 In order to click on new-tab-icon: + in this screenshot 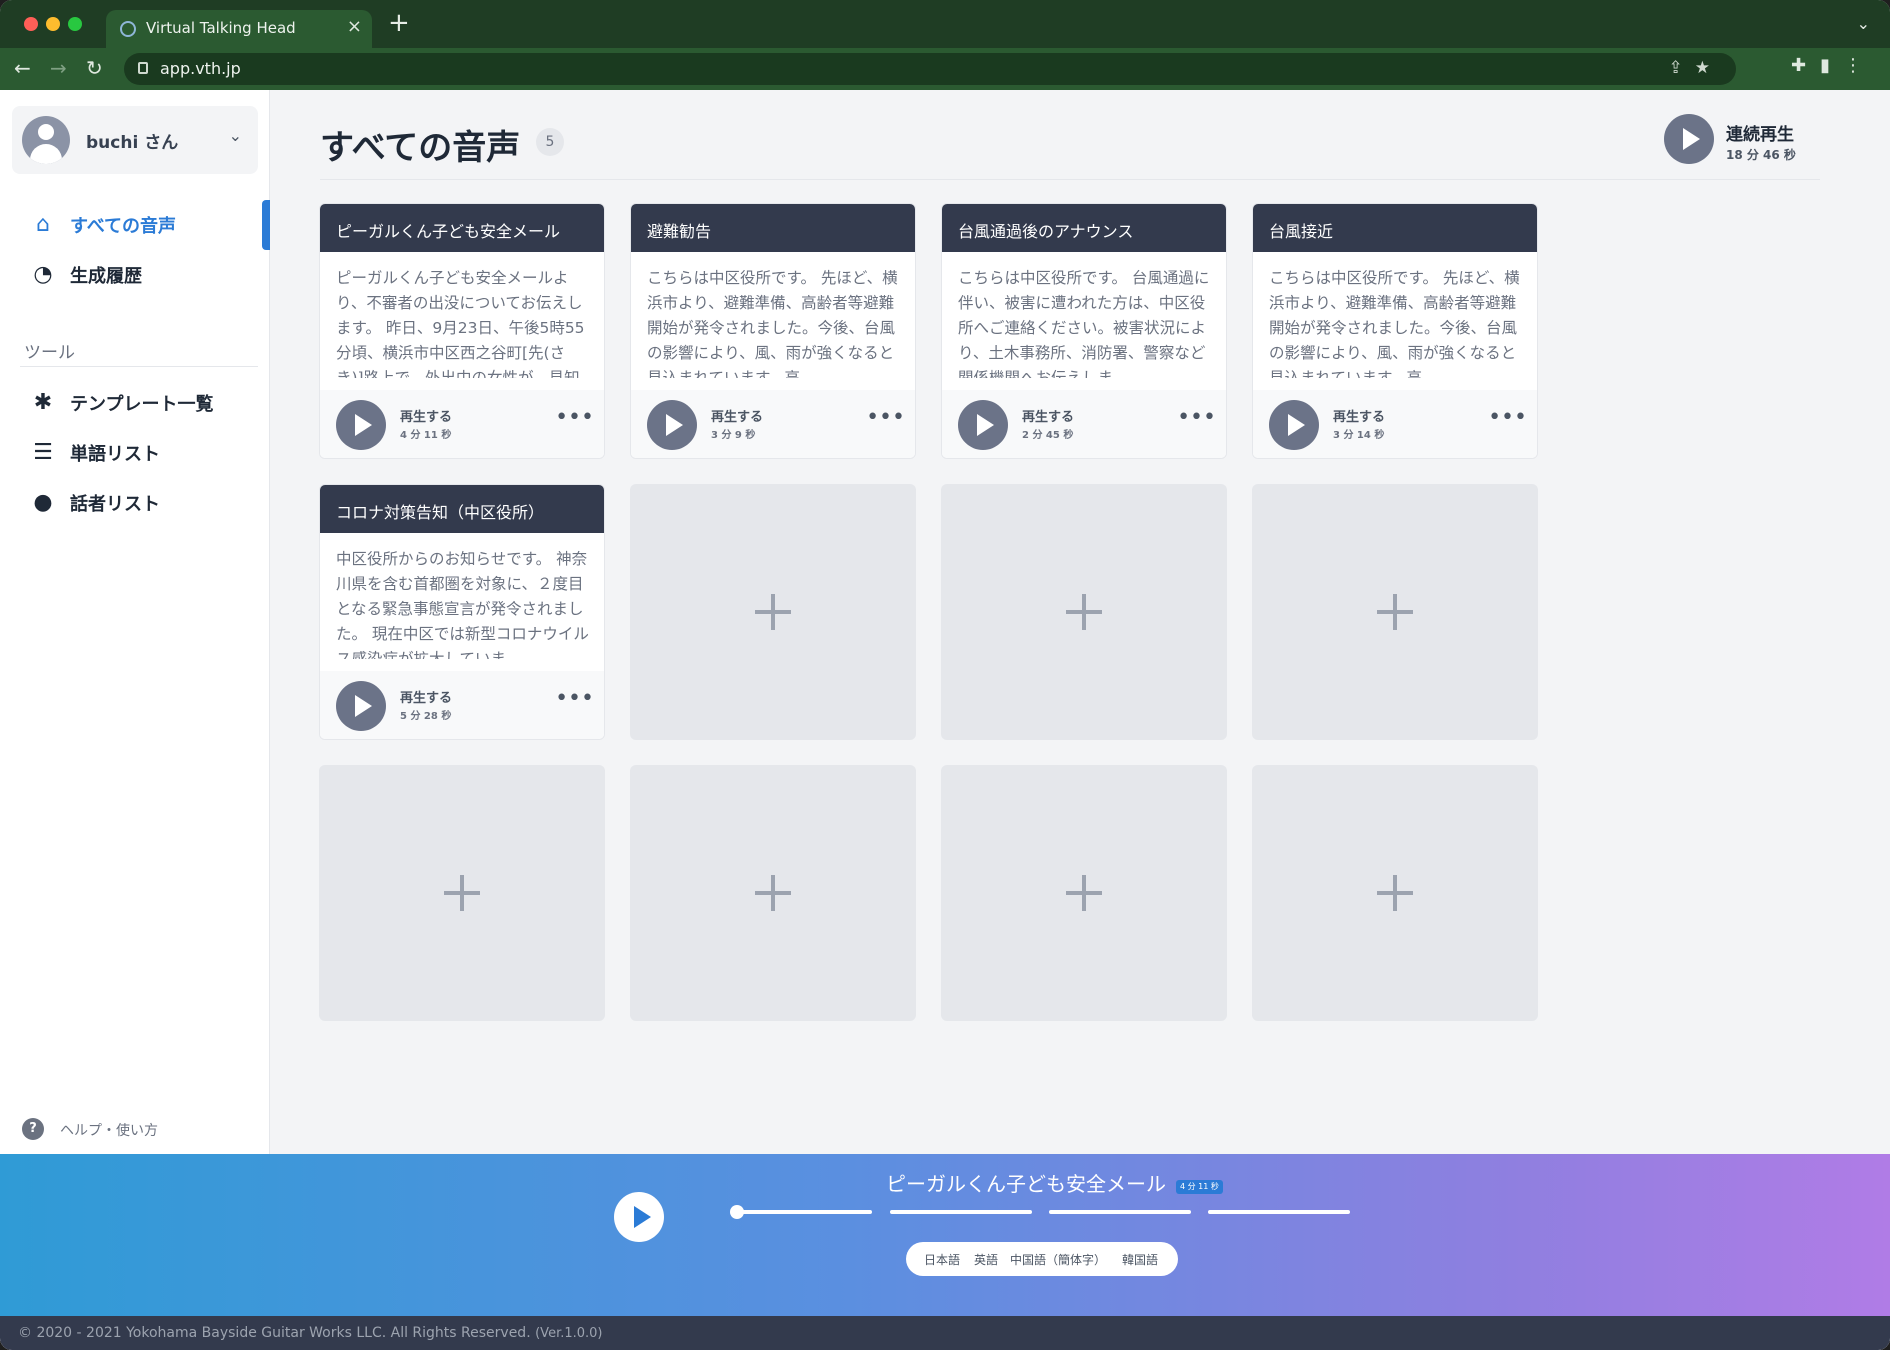, I will do `click(399, 23)`.